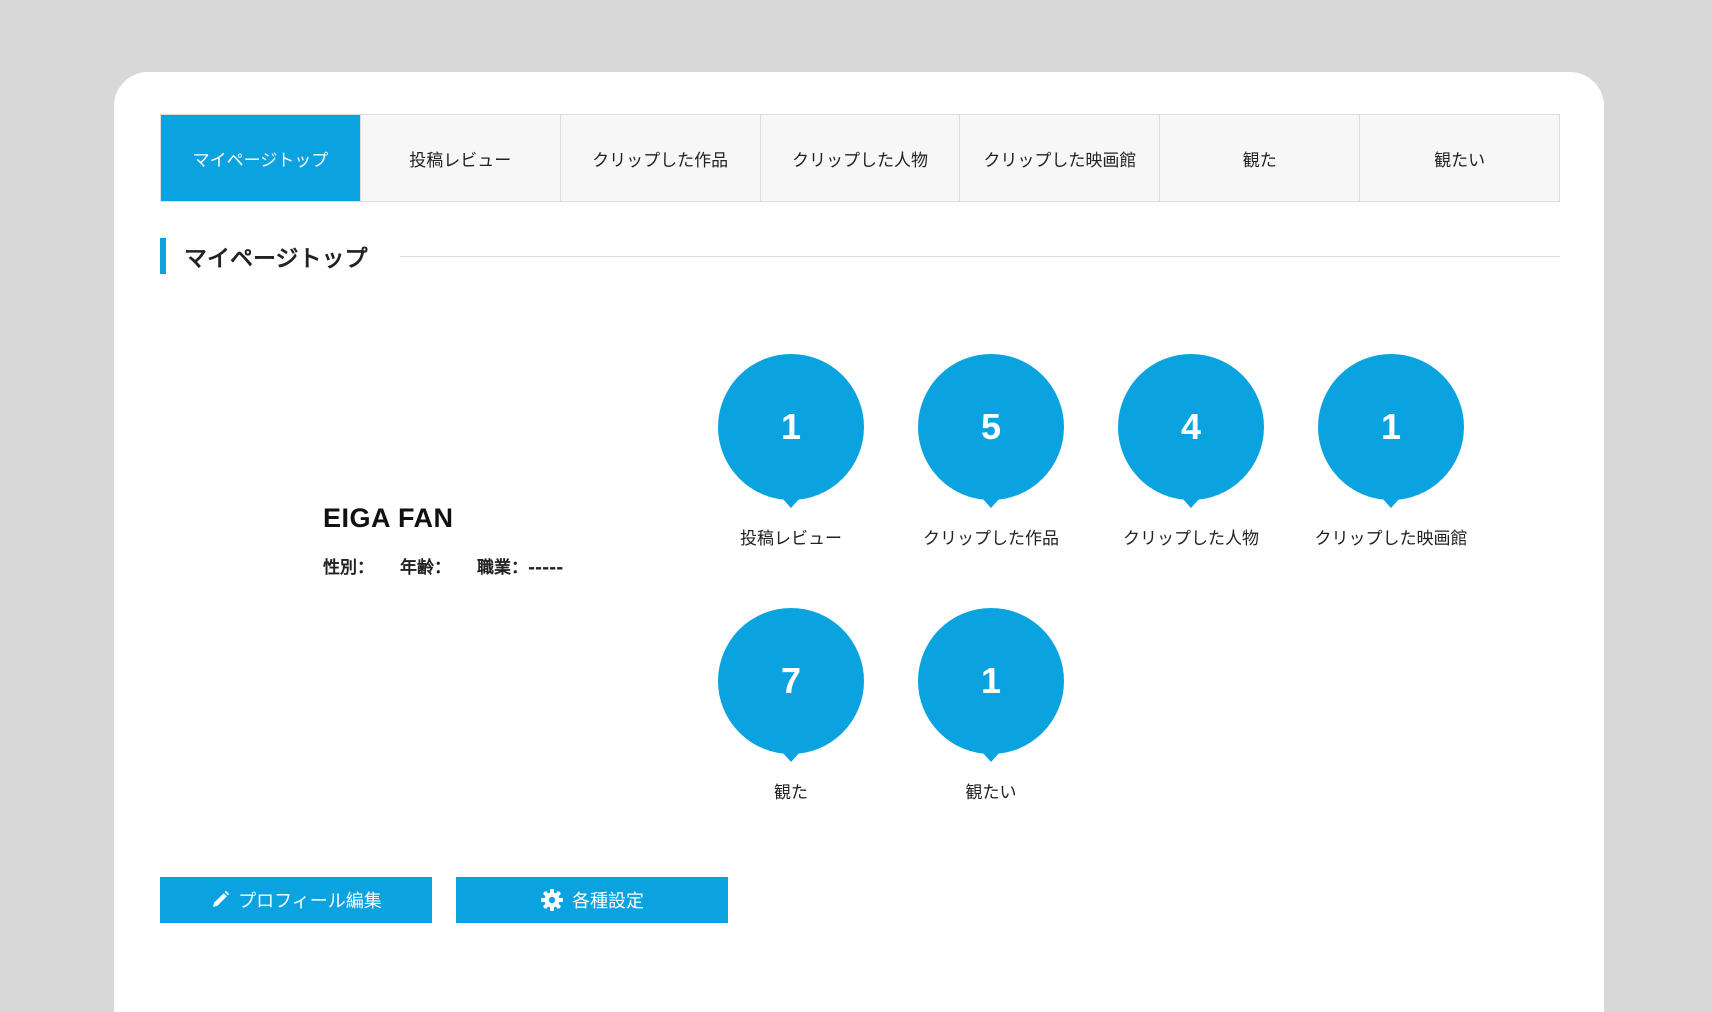  What do you see at coordinates (552, 900) in the screenshot?
I see `gear-icon` at bounding box center [552, 900].